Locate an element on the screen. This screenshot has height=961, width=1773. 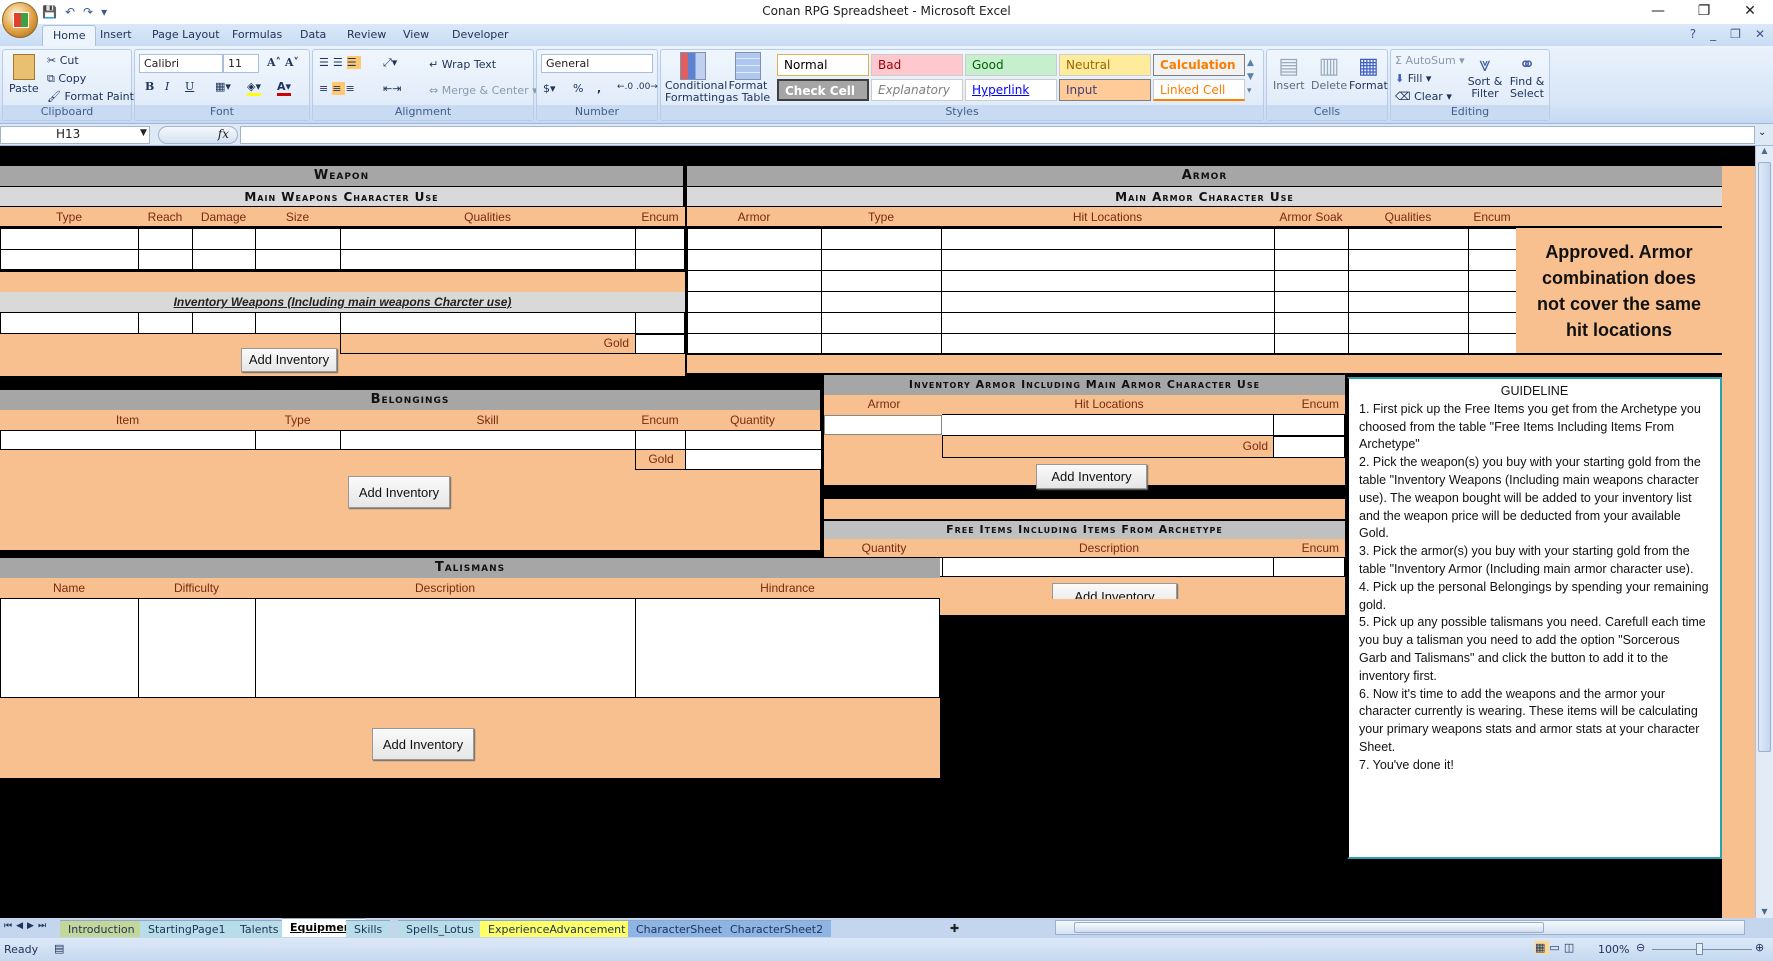
fill-button: ⬇ Fill ▾ is located at coordinates (1413, 78).